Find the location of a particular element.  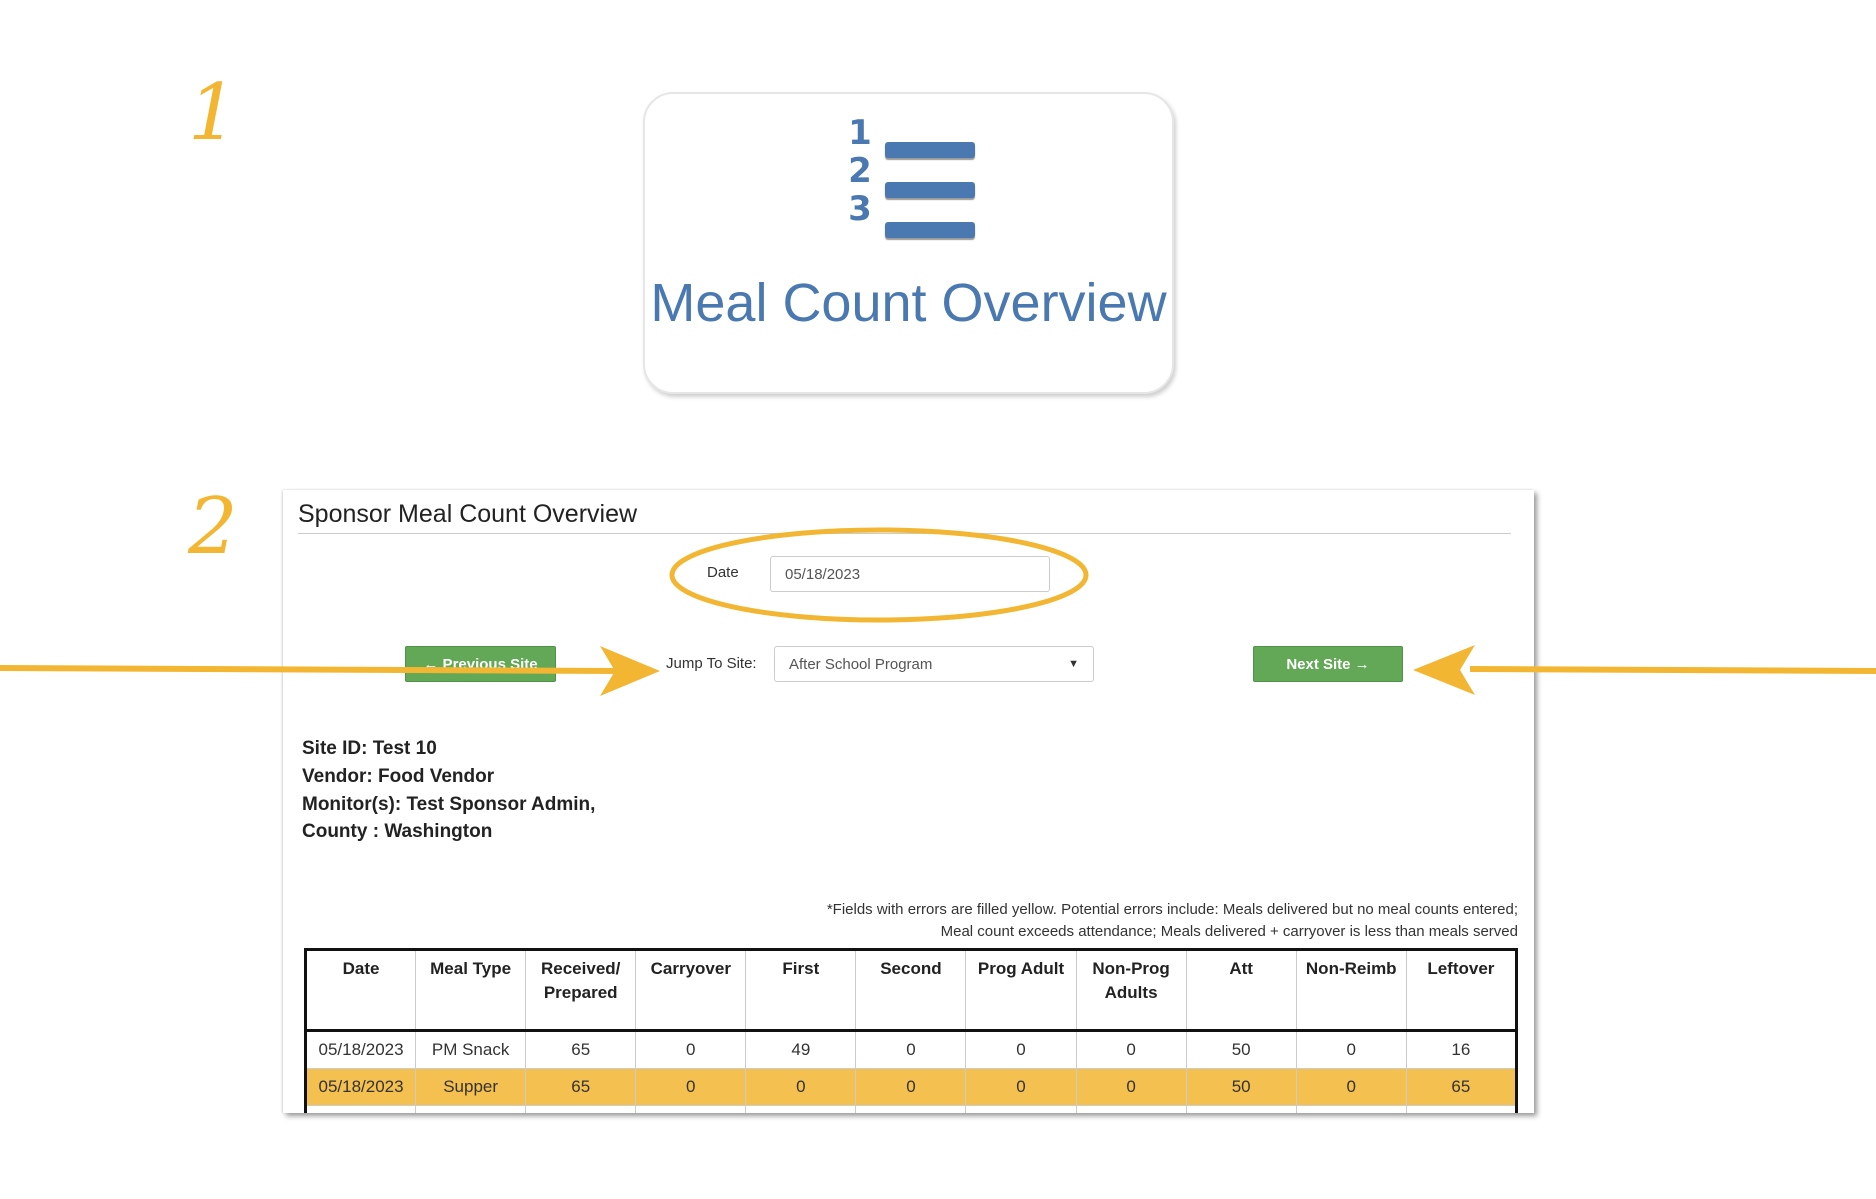

highlight-ellipse is located at coordinates (879, 575).